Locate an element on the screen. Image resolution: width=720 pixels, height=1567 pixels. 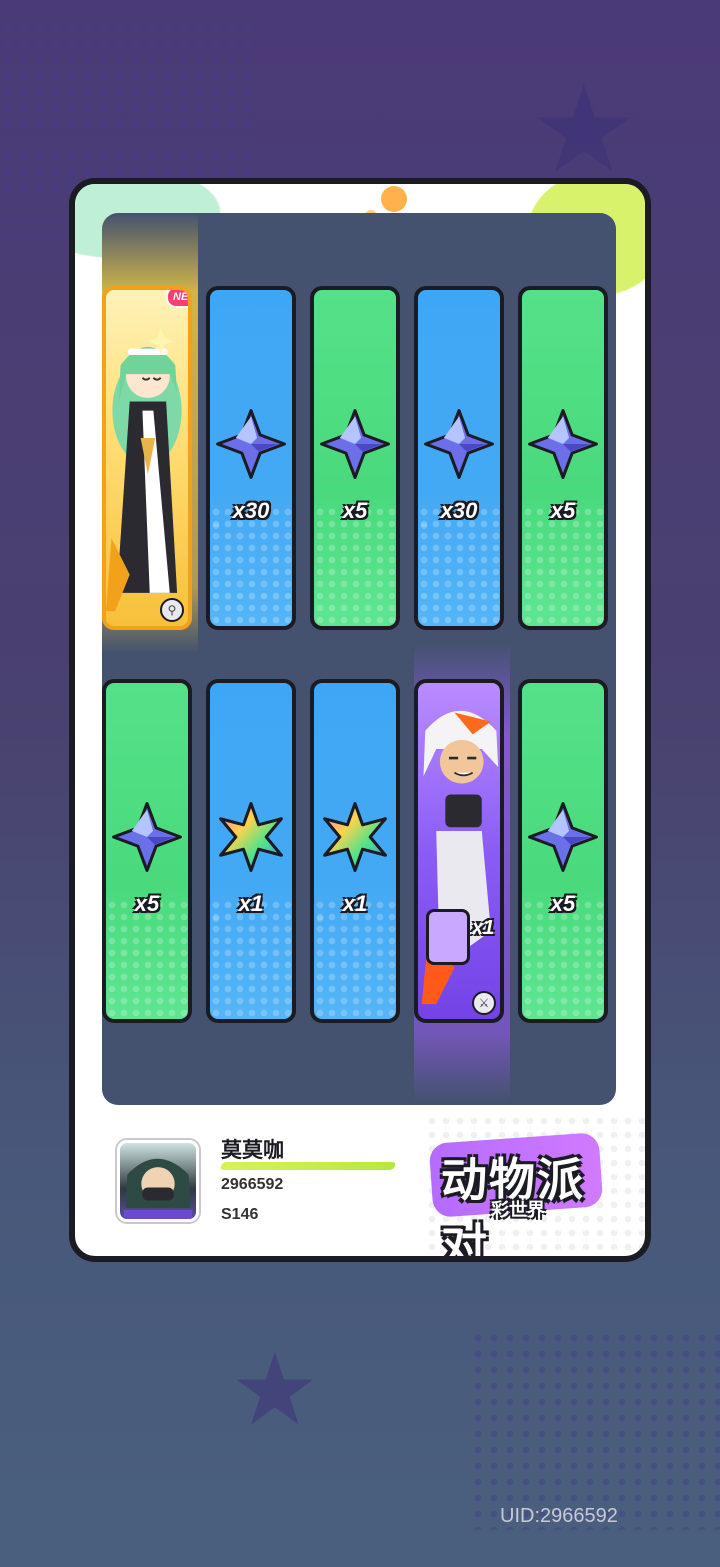
player-avatar is located at coordinates (158, 1181).